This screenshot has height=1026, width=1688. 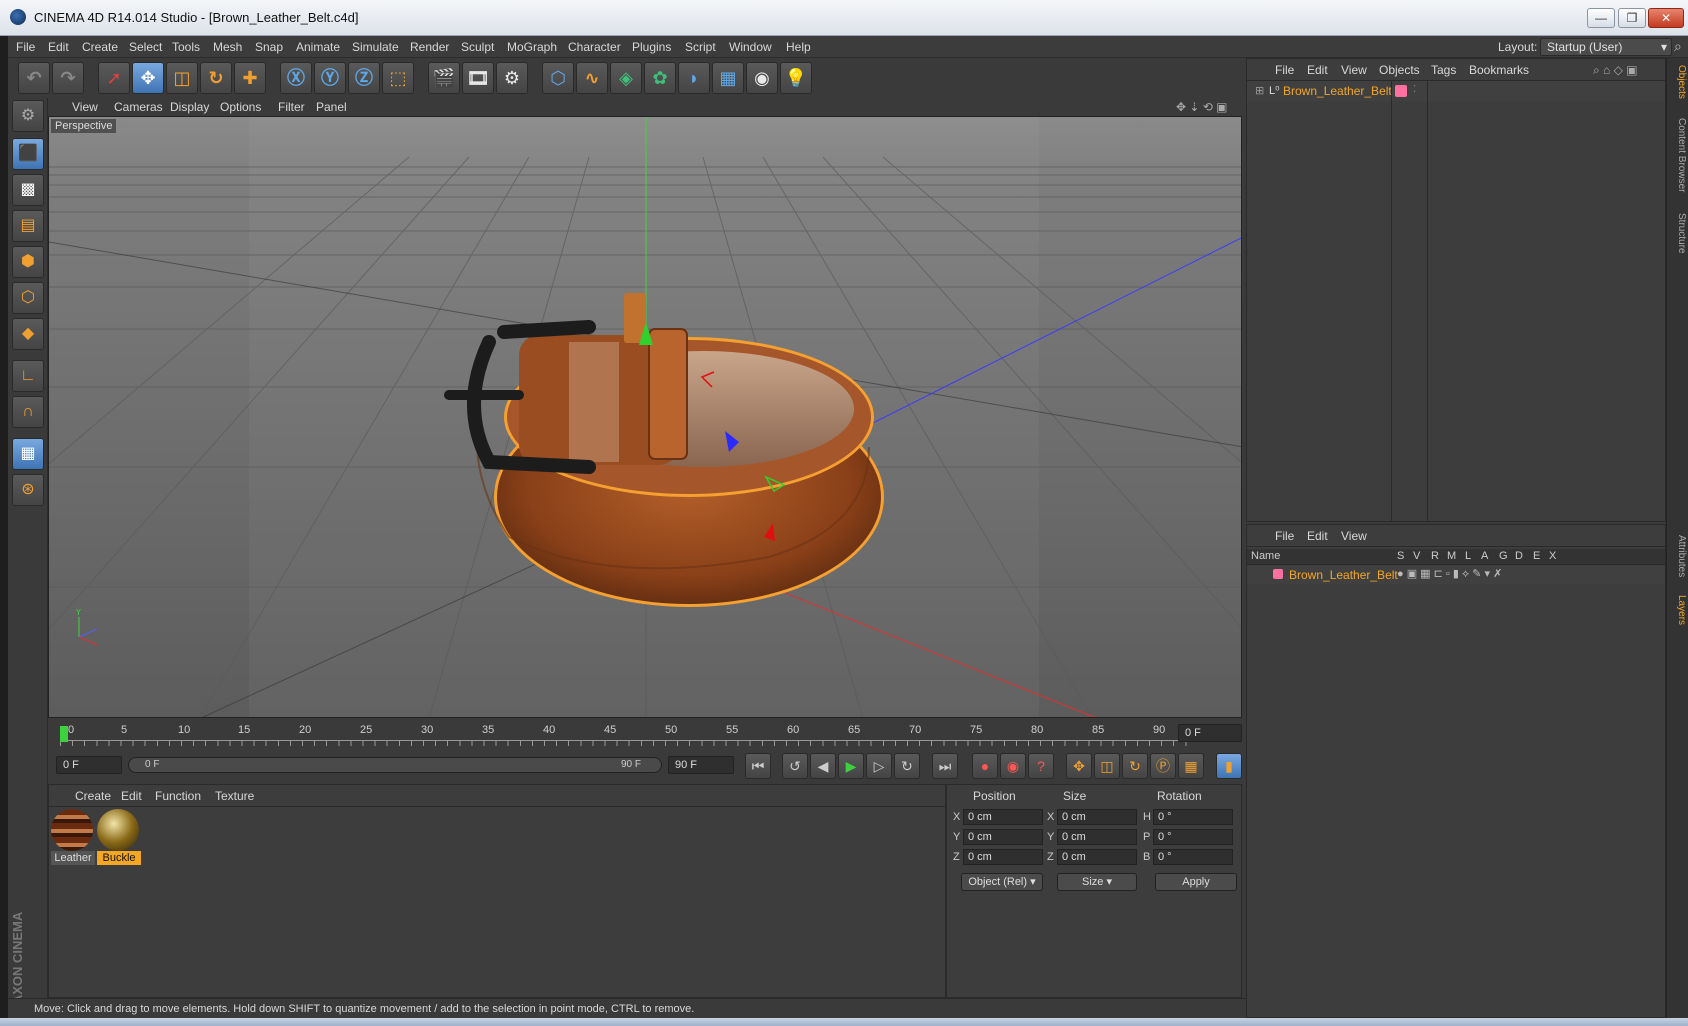 What do you see at coordinates (750, 47) in the screenshot?
I see `menu-window: Window` at bounding box center [750, 47].